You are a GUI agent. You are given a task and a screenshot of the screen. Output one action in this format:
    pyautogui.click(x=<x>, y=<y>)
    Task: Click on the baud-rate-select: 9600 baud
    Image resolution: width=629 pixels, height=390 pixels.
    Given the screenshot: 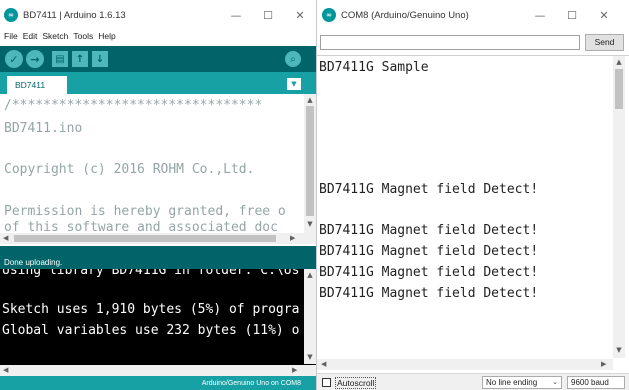 What is the action you would take?
    pyautogui.click(x=596, y=382)
    